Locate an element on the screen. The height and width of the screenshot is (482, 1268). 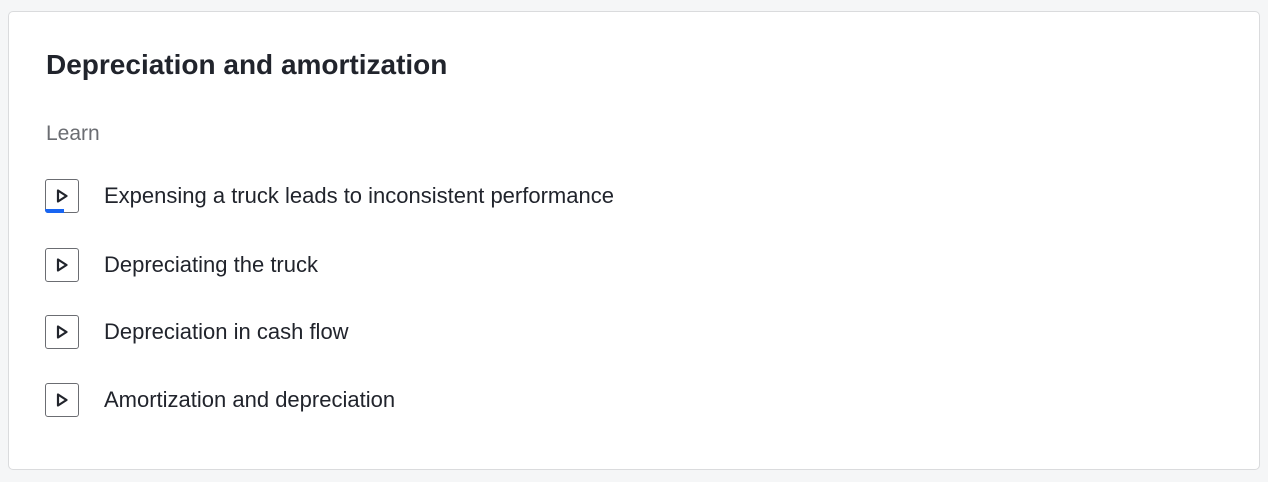
unit-title: Depreciation and amortization is located at coordinates (247, 64).